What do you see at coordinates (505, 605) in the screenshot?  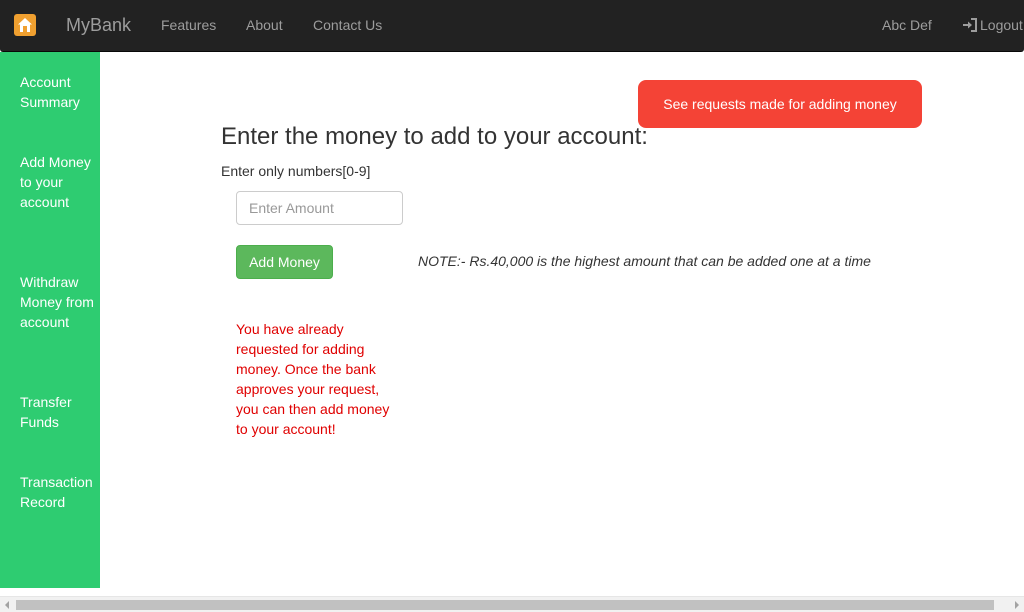 I see `scrollbar-thumb` at bounding box center [505, 605].